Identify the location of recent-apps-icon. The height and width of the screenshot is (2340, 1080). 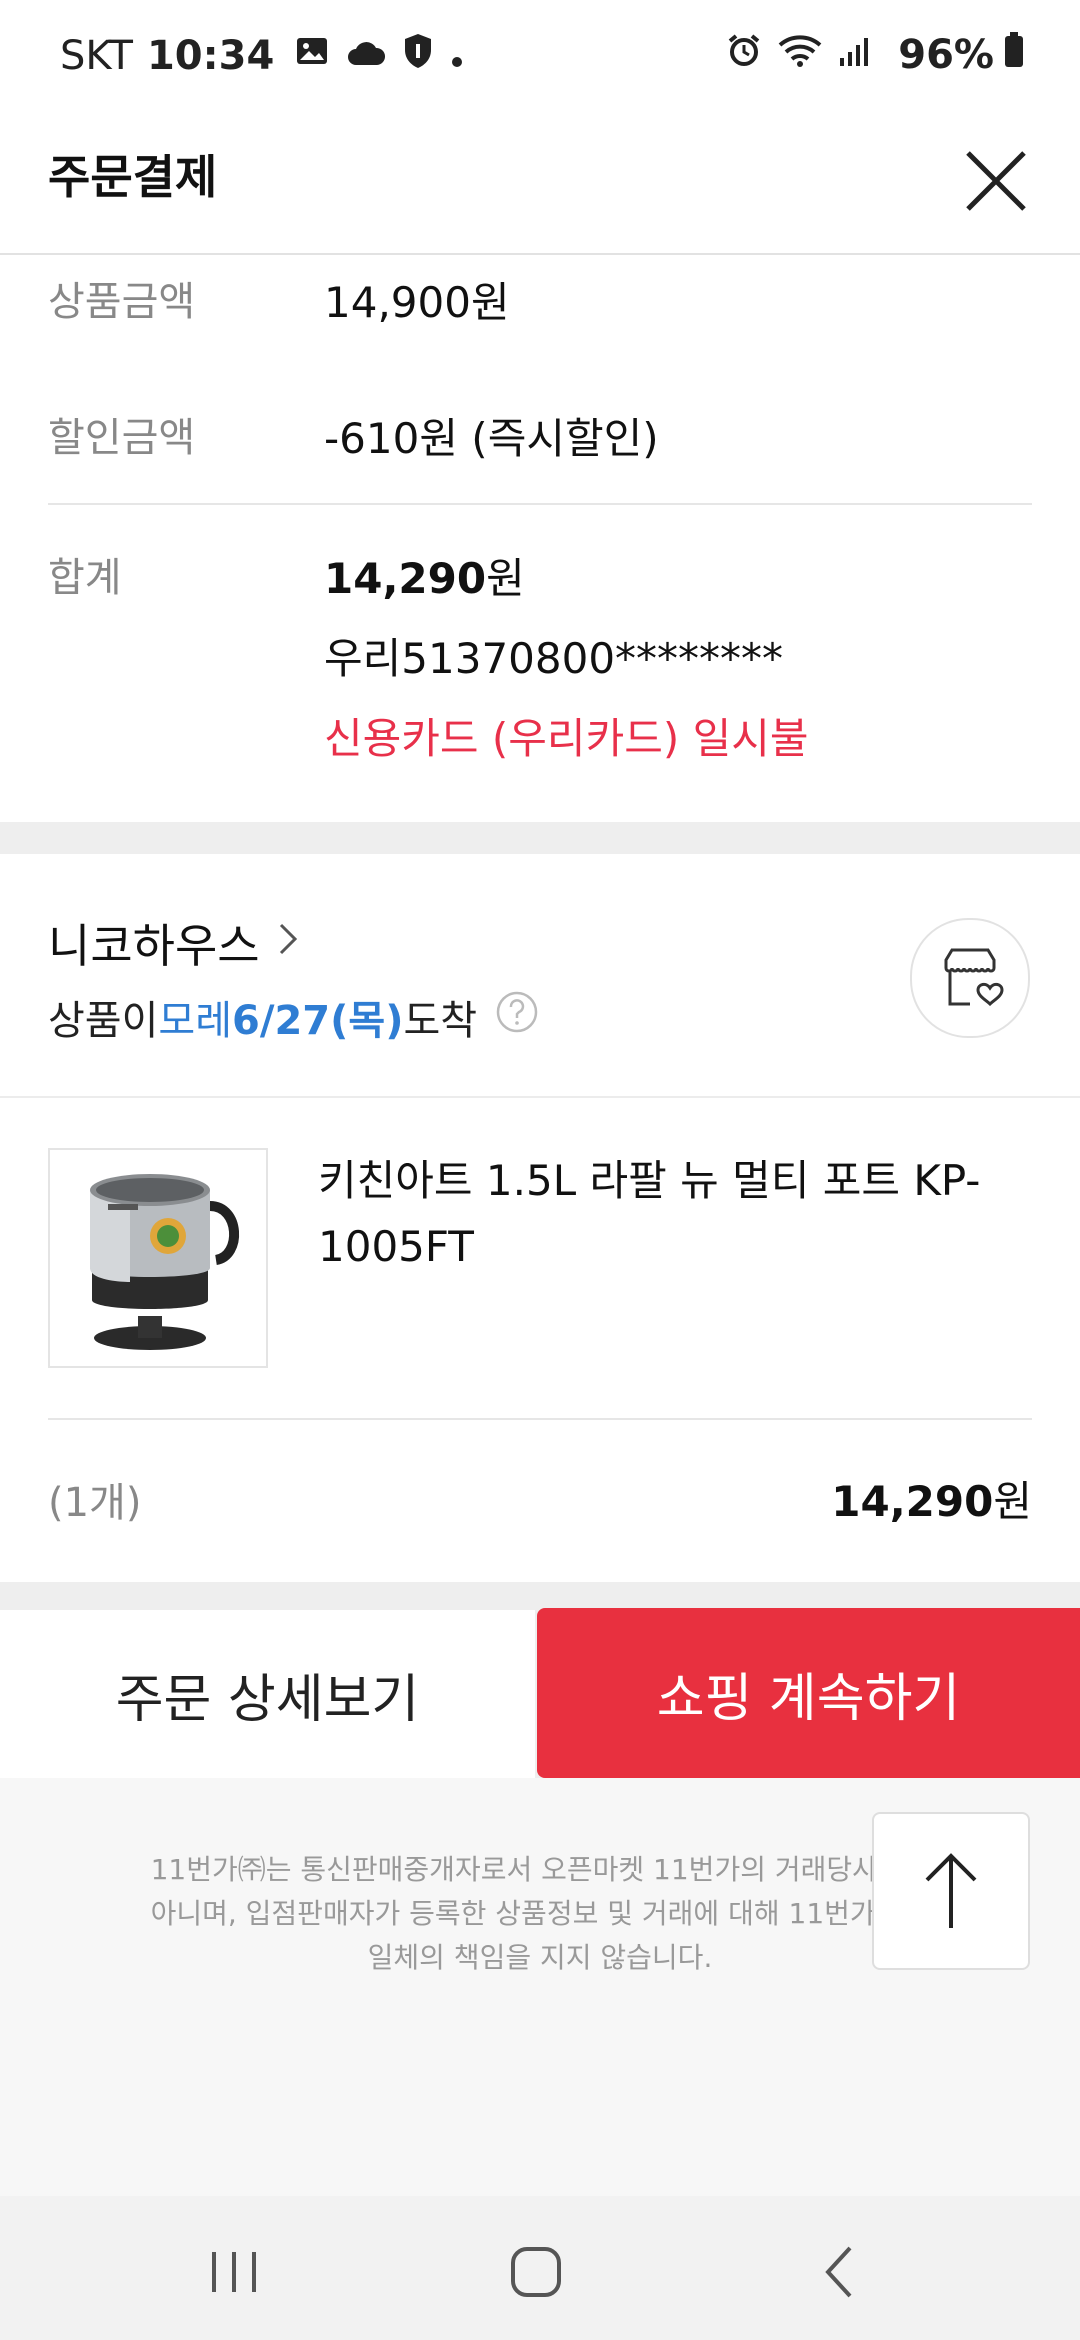
(234, 2272).